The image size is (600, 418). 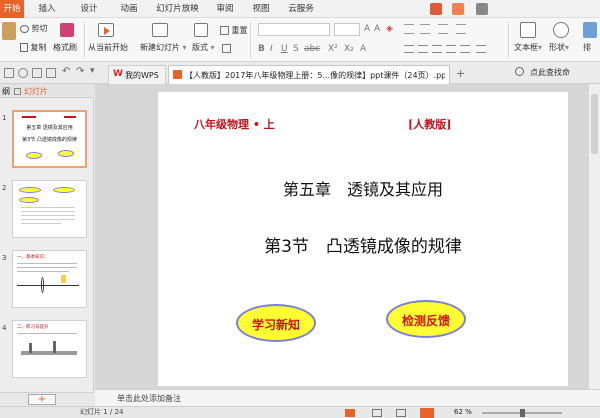 I want to click on customize-toolbar-icon: ▾, so click(x=92, y=71).